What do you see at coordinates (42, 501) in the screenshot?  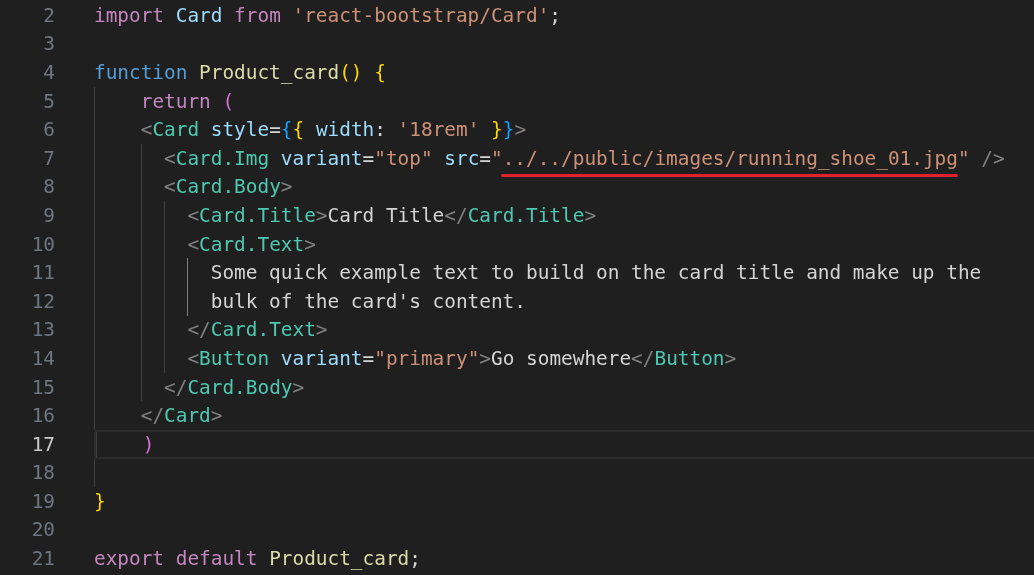 I see `line-number: 19` at bounding box center [42, 501].